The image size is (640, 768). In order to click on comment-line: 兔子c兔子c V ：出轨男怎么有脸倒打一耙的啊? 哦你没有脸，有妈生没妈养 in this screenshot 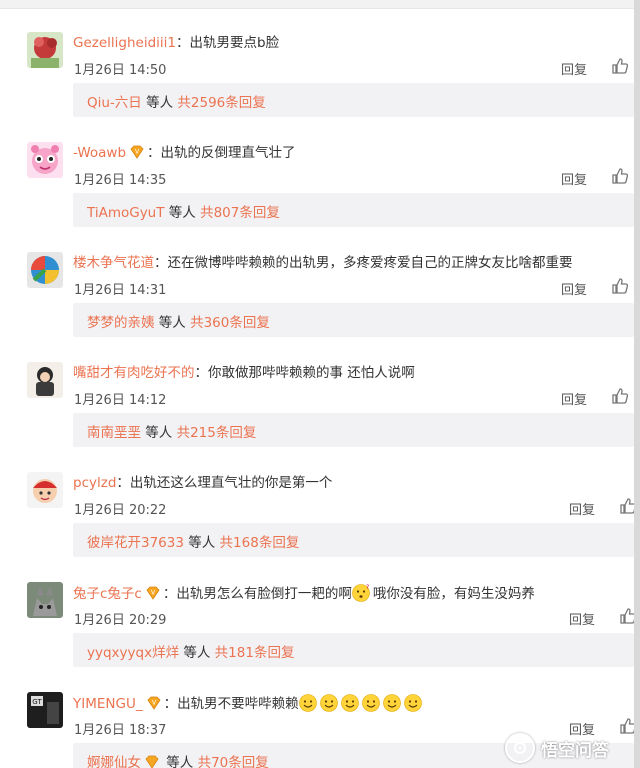, I will do `click(304, 593)`.